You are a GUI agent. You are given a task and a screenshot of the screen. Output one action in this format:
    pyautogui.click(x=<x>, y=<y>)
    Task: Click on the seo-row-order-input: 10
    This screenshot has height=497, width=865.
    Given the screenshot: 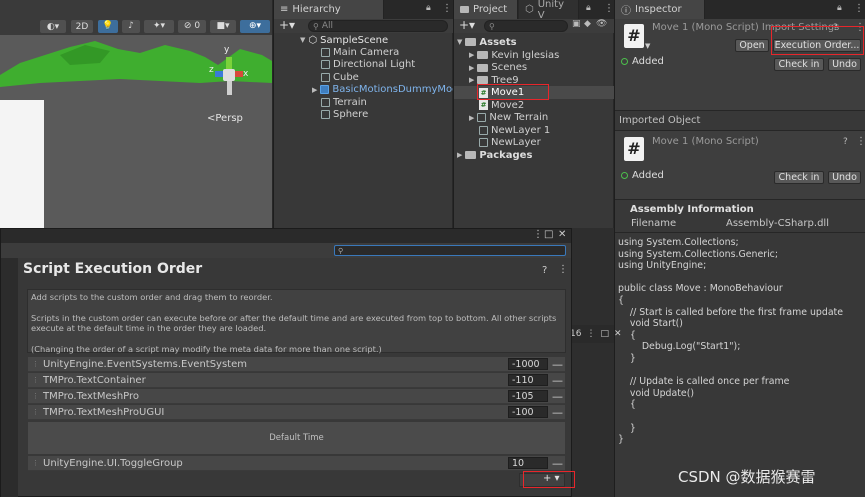 What is the action you would take?
    pyautogui.click(x=528, y=463)
    